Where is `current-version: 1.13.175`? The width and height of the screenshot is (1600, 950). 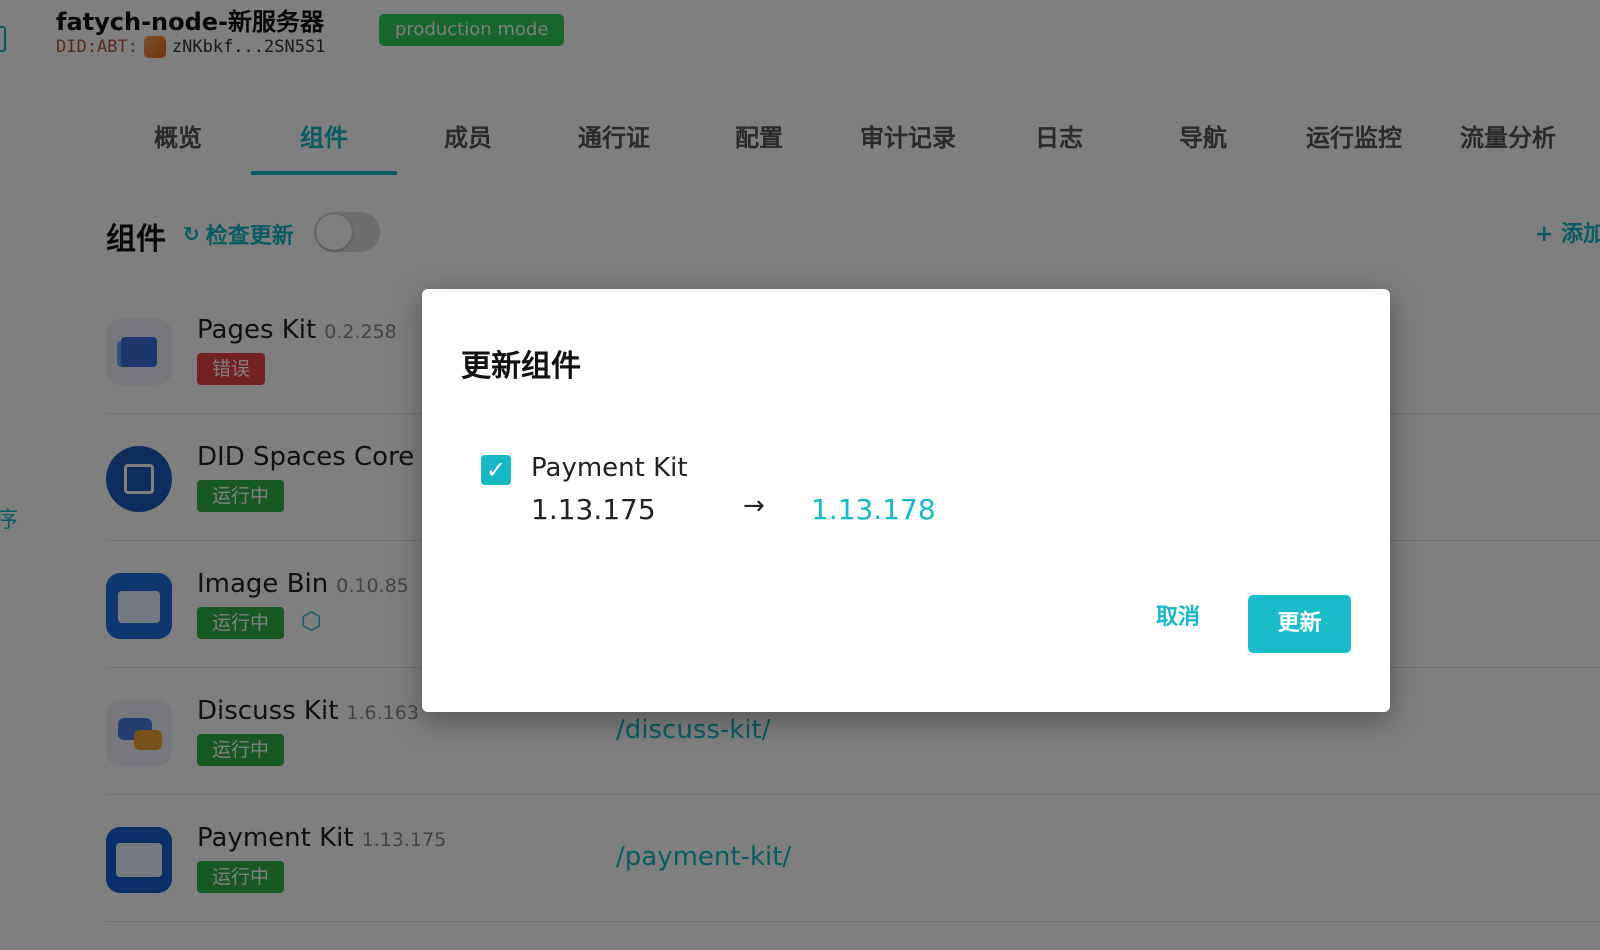 current-version: 1.13.175 is located at coordinates (593, 509).